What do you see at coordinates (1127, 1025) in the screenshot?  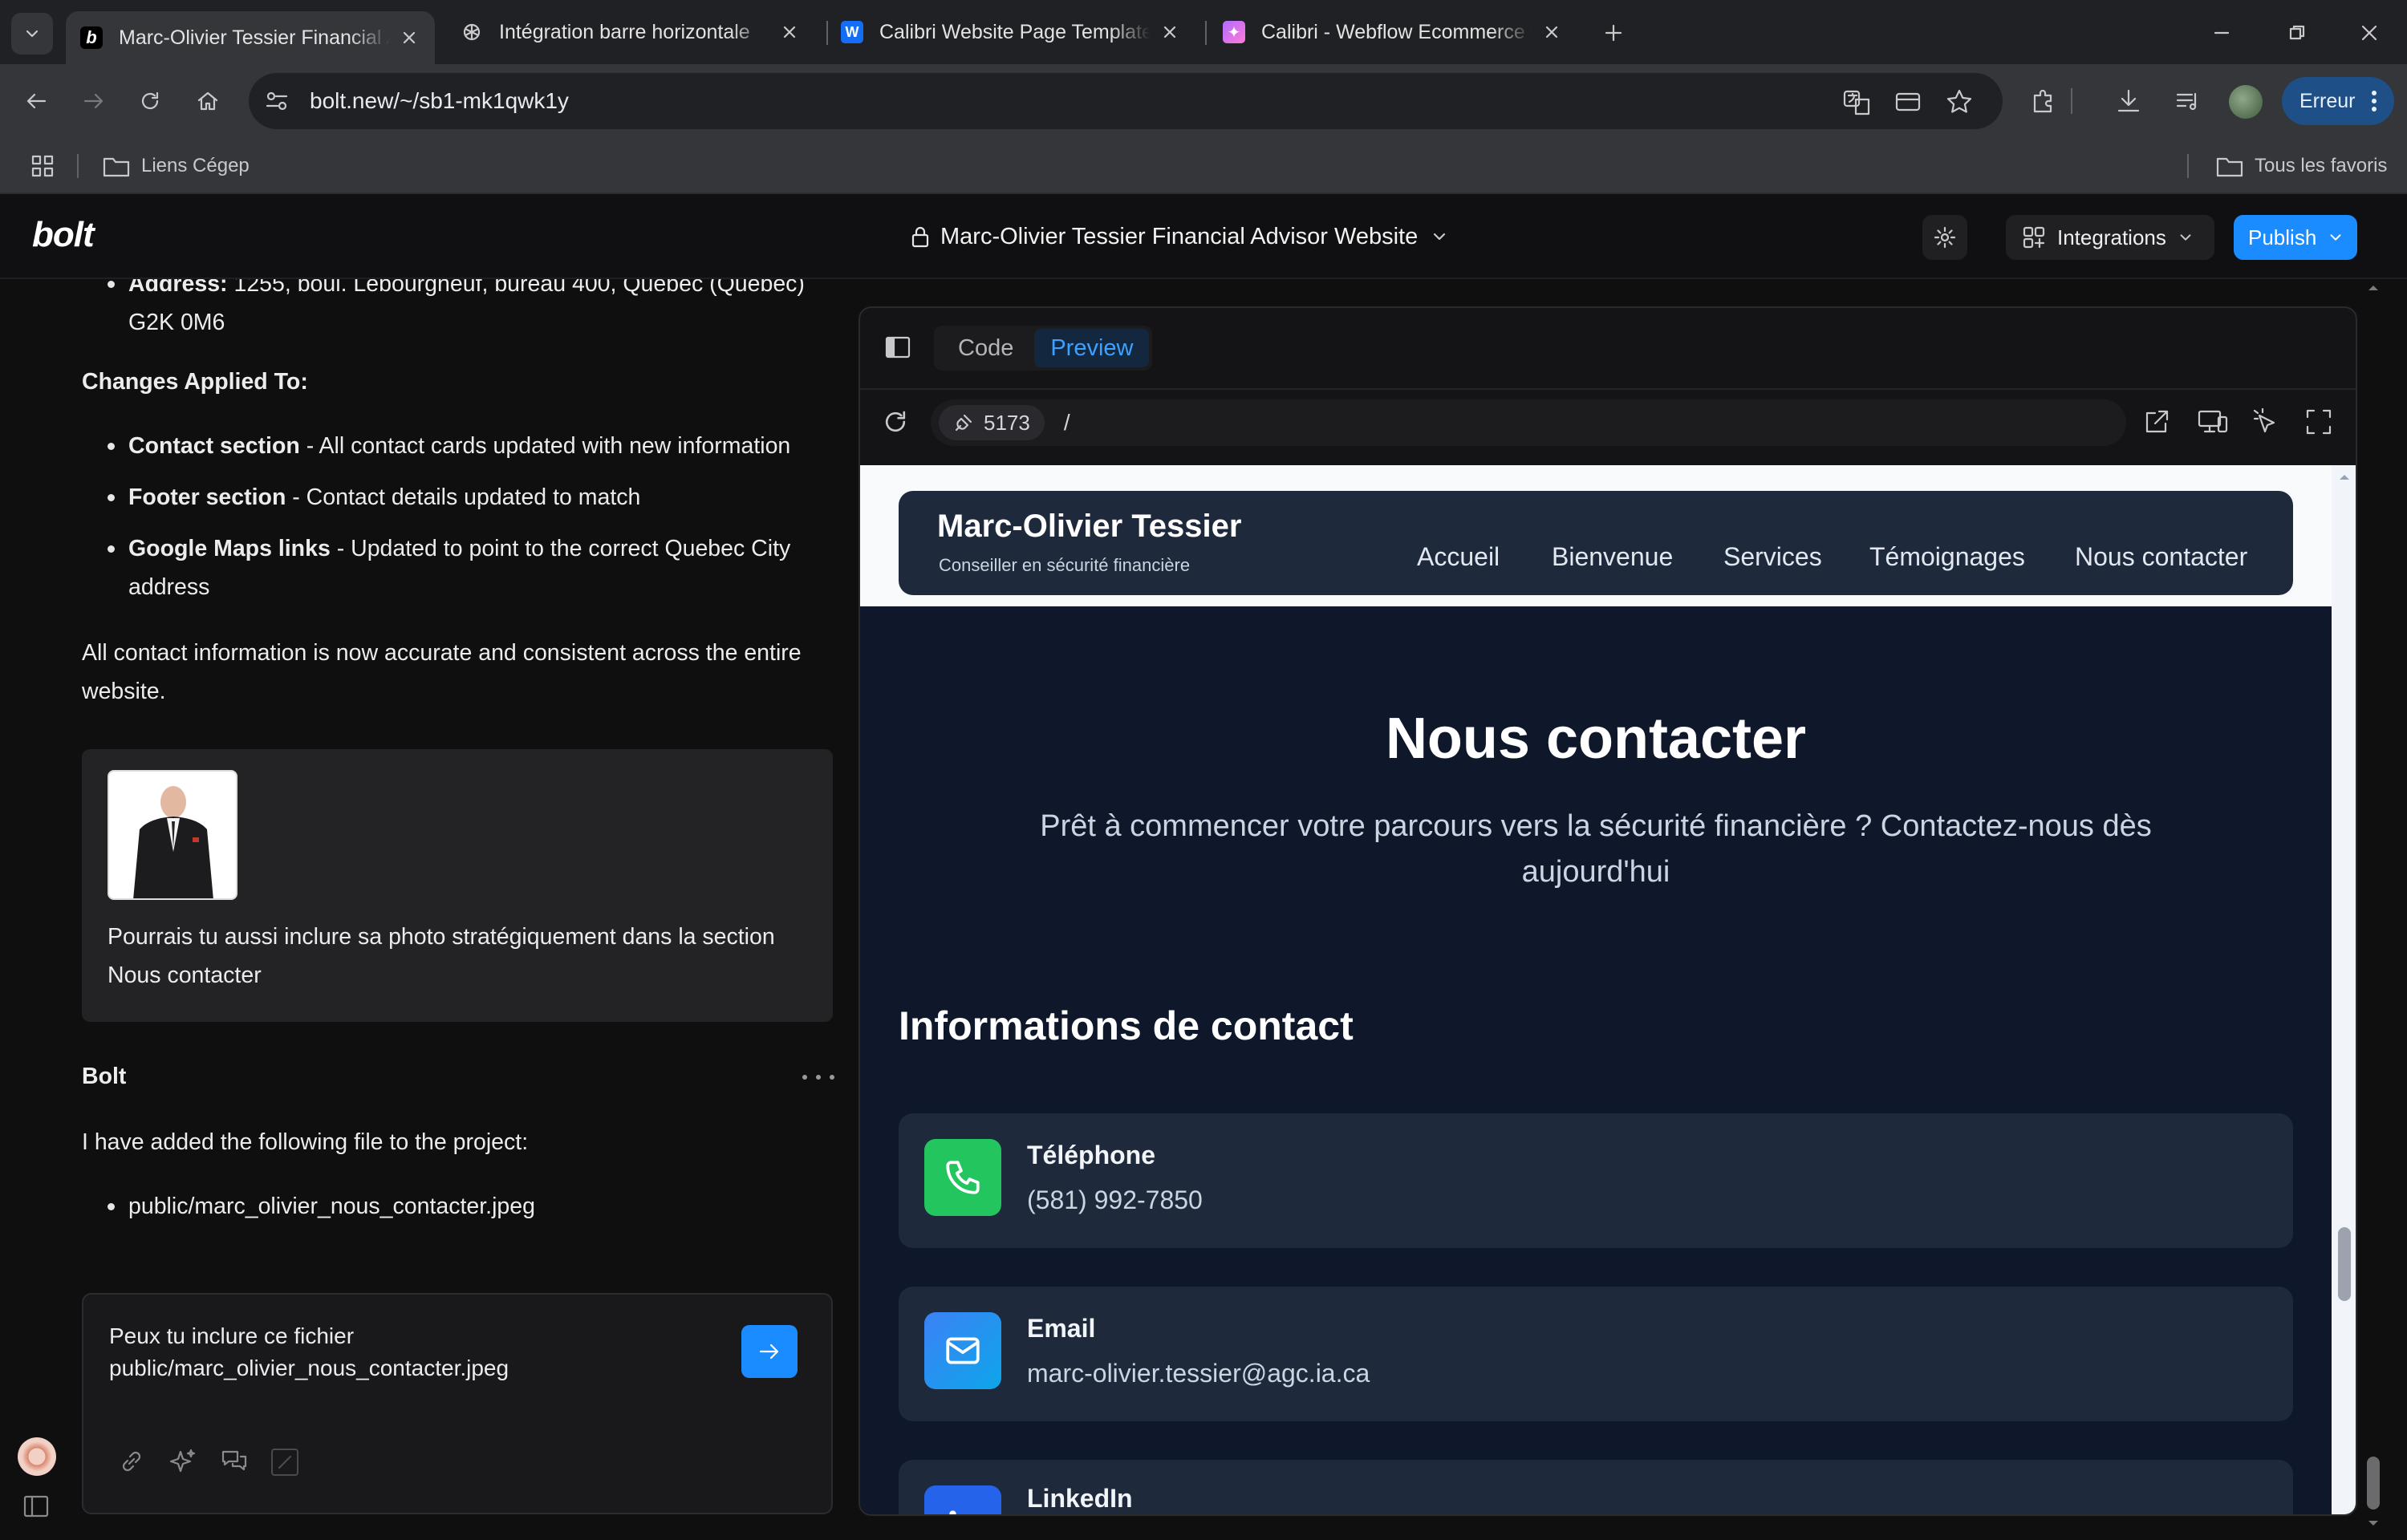 I see `contact-info-heading: Informations de contact` at bounding box center [1127, 1025].